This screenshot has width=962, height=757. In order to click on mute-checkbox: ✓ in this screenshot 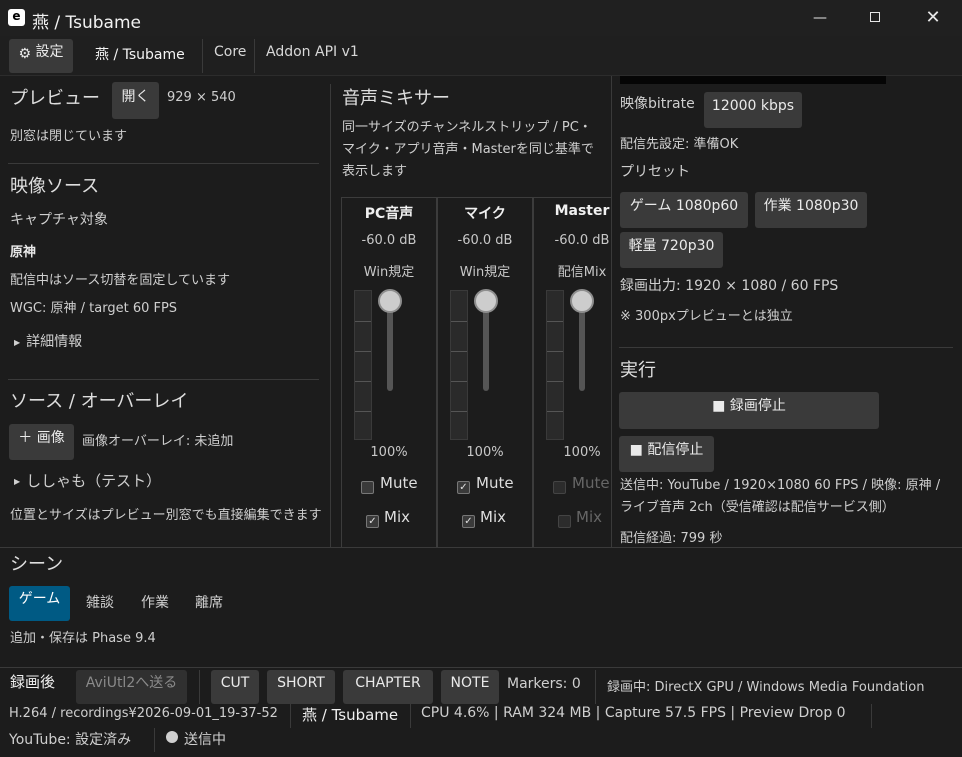, I will do `click(463, 487)`.